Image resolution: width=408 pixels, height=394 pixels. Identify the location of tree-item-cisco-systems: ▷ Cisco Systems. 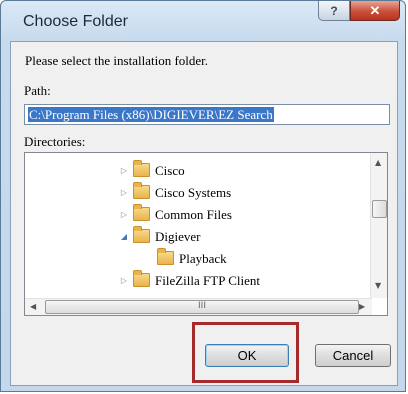
(239, 192).